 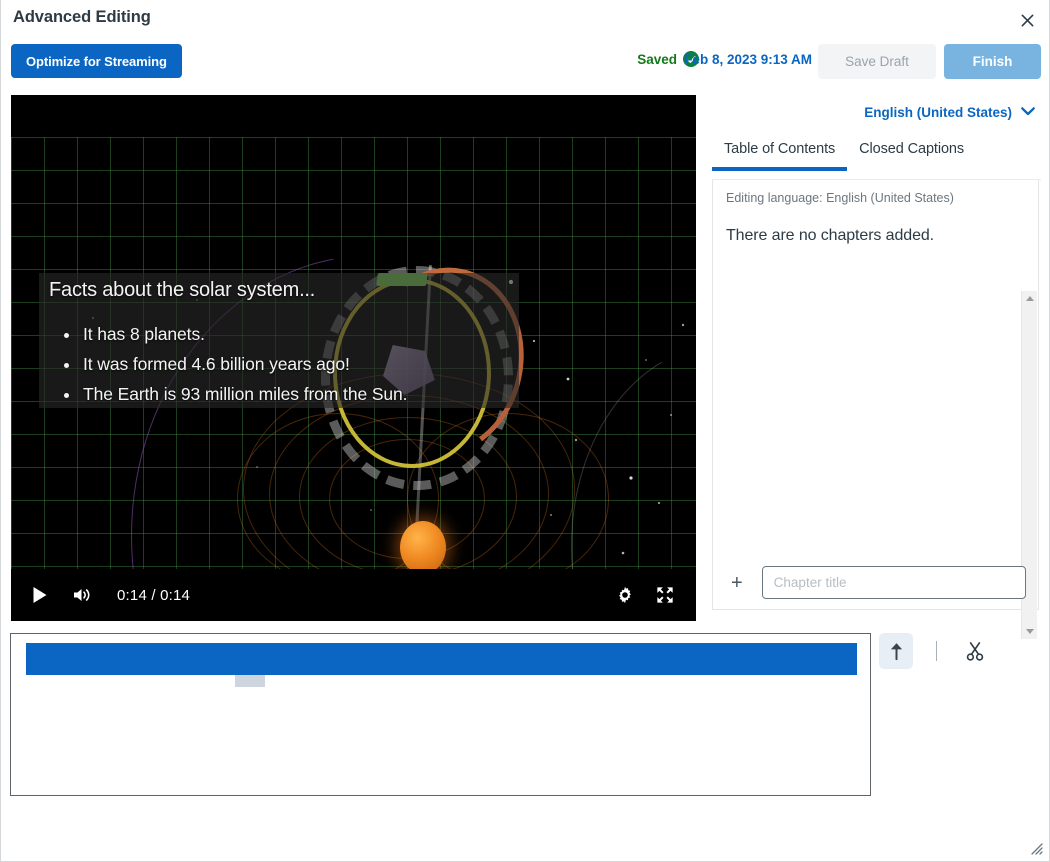 I want to click on gear-icon, so click(x=625, y=595).